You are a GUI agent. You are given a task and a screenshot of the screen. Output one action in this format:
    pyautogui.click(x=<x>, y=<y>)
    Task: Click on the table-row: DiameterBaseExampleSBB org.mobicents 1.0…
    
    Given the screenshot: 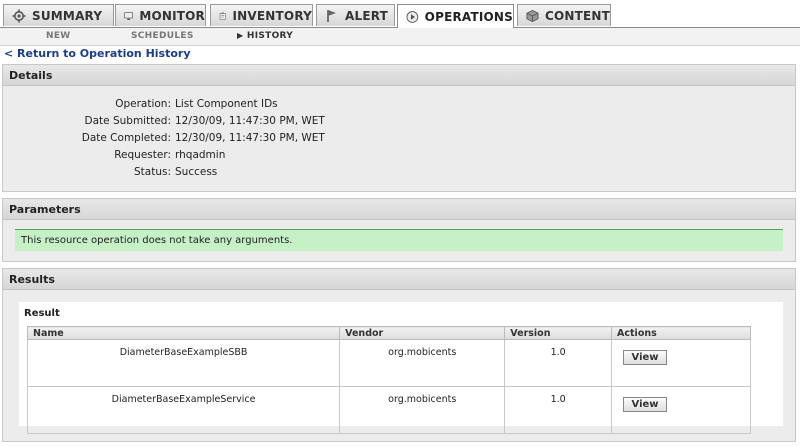 What is the action you would take?
    pyautogui.click(x=388, y=363)
    